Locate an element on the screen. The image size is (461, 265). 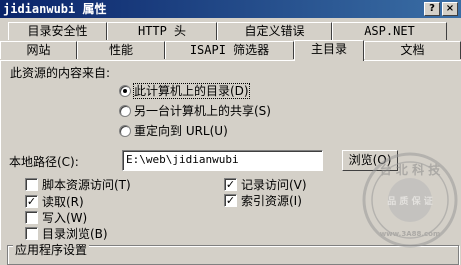
script-source-access-label: 脚本资源访问(T) is located at coordinates (86, 185).